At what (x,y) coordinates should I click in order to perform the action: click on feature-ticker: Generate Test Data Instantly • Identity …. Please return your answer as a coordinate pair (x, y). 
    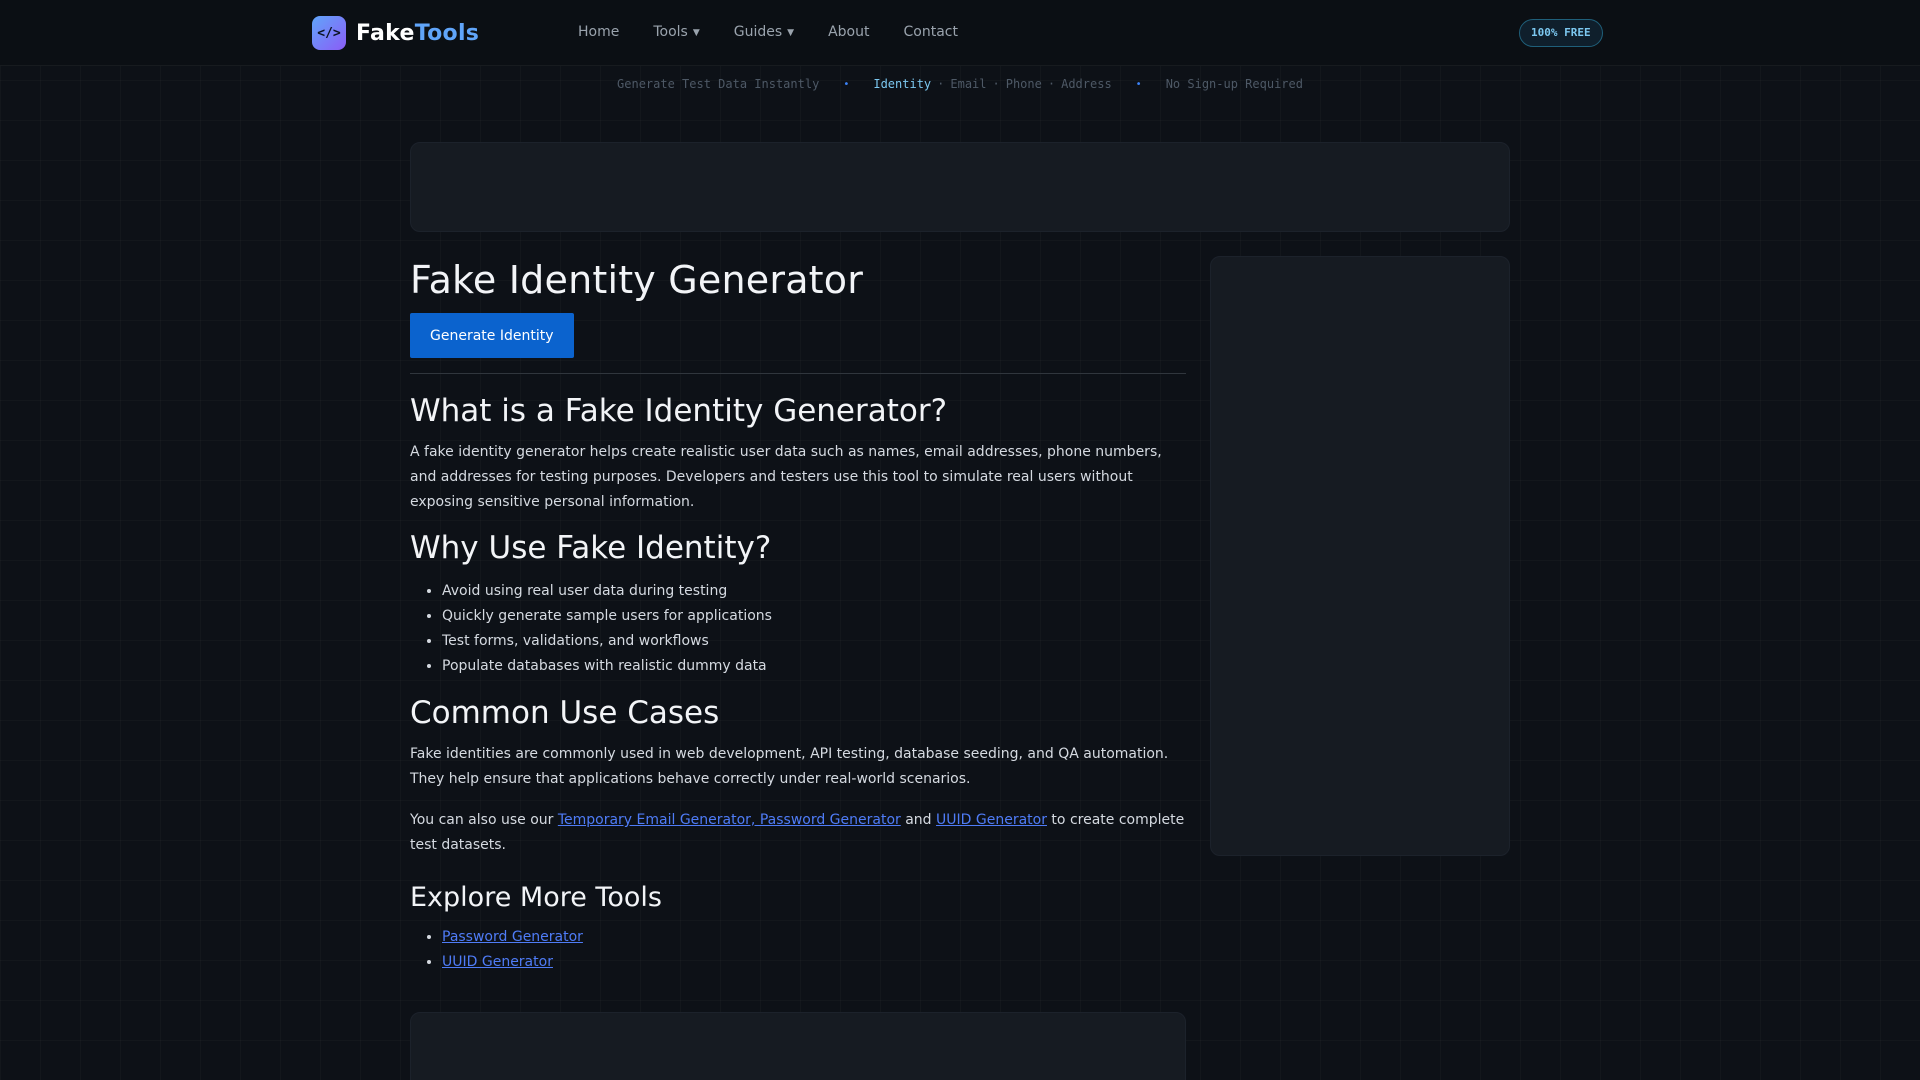
    Looking at the image, I should click on (960, 84).